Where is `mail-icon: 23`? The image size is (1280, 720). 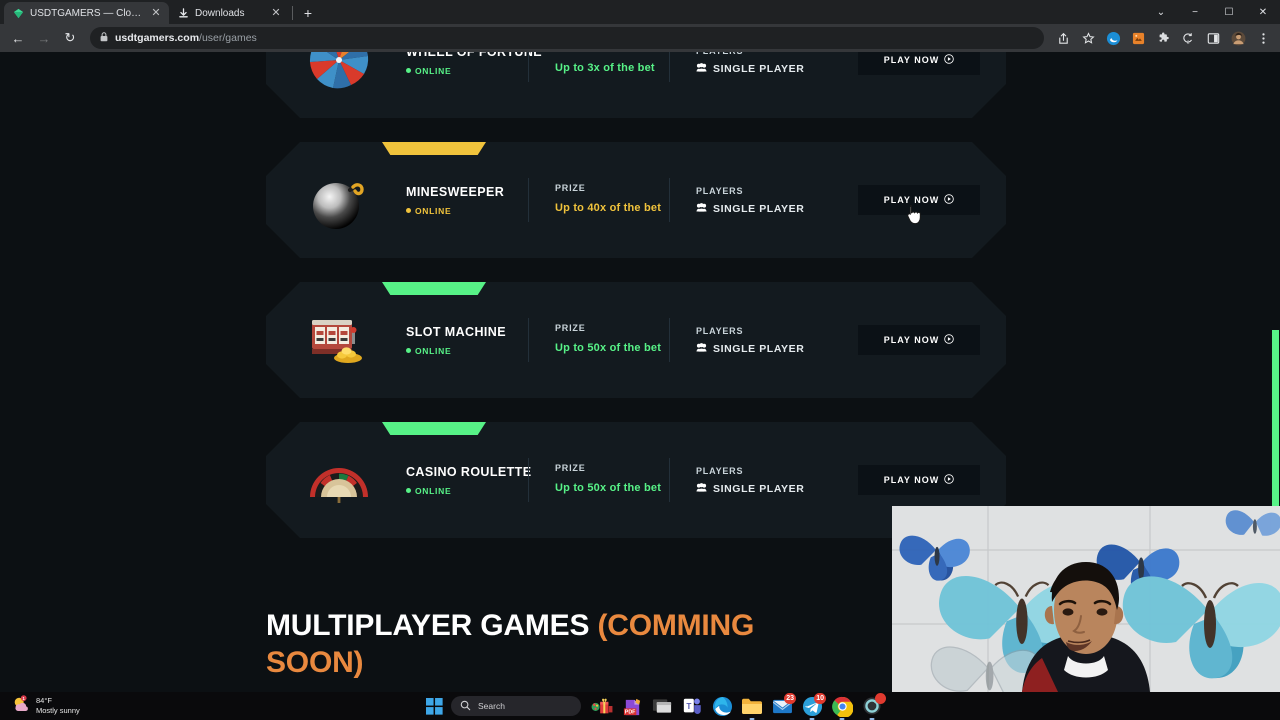
mail-icon: 23 is located at coordinates (783, 705).